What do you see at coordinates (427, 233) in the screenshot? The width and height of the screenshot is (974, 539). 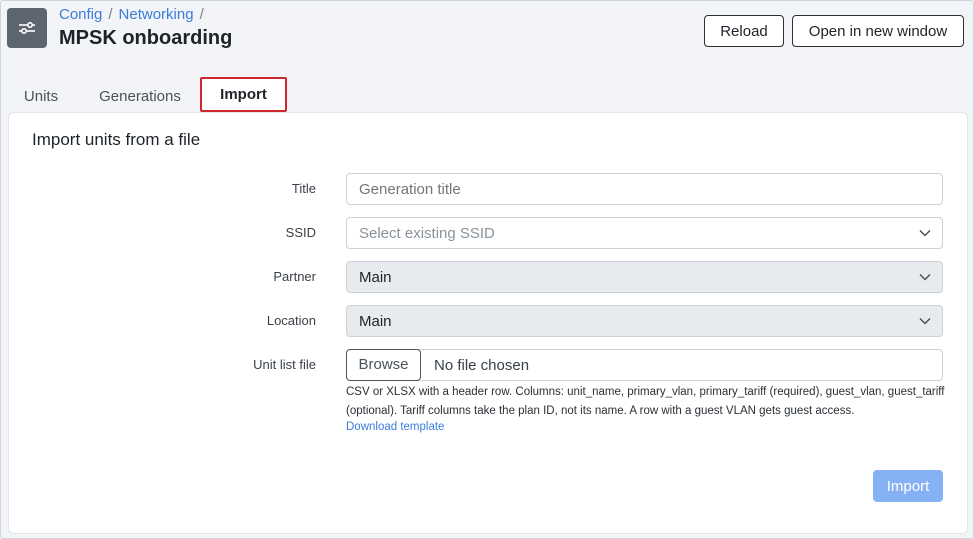 I see `ssid-select-value: Select existing SSID` at bounding box center [427, 233].